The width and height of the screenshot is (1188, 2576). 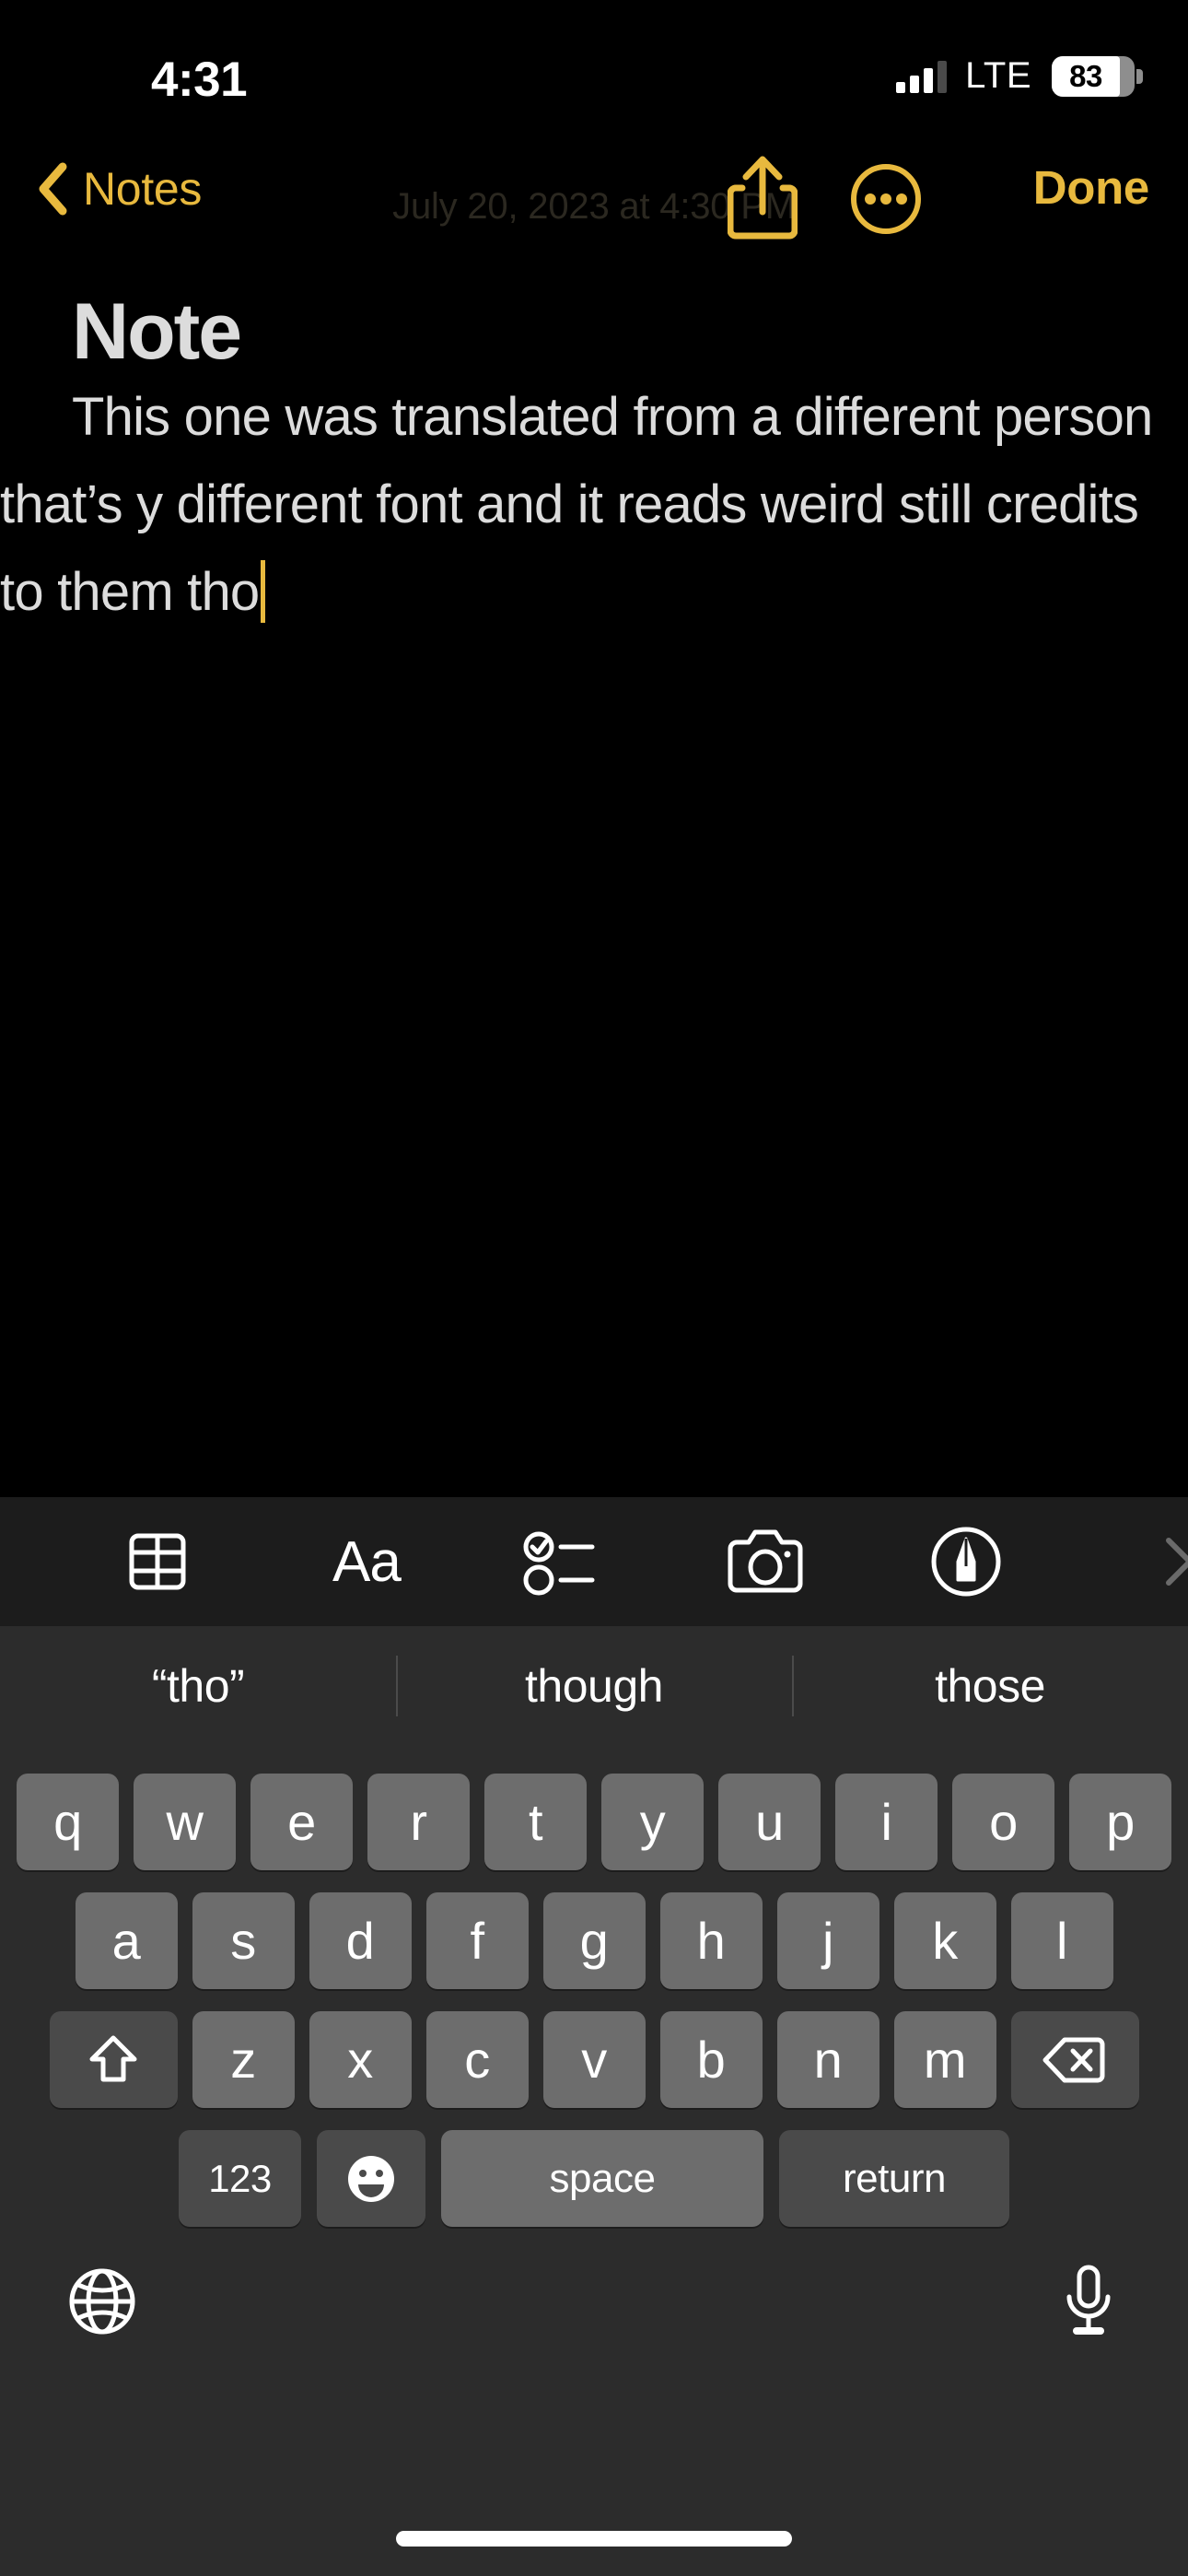 I want to click on close-toolbar-button, so click(x=1174, y=1561).